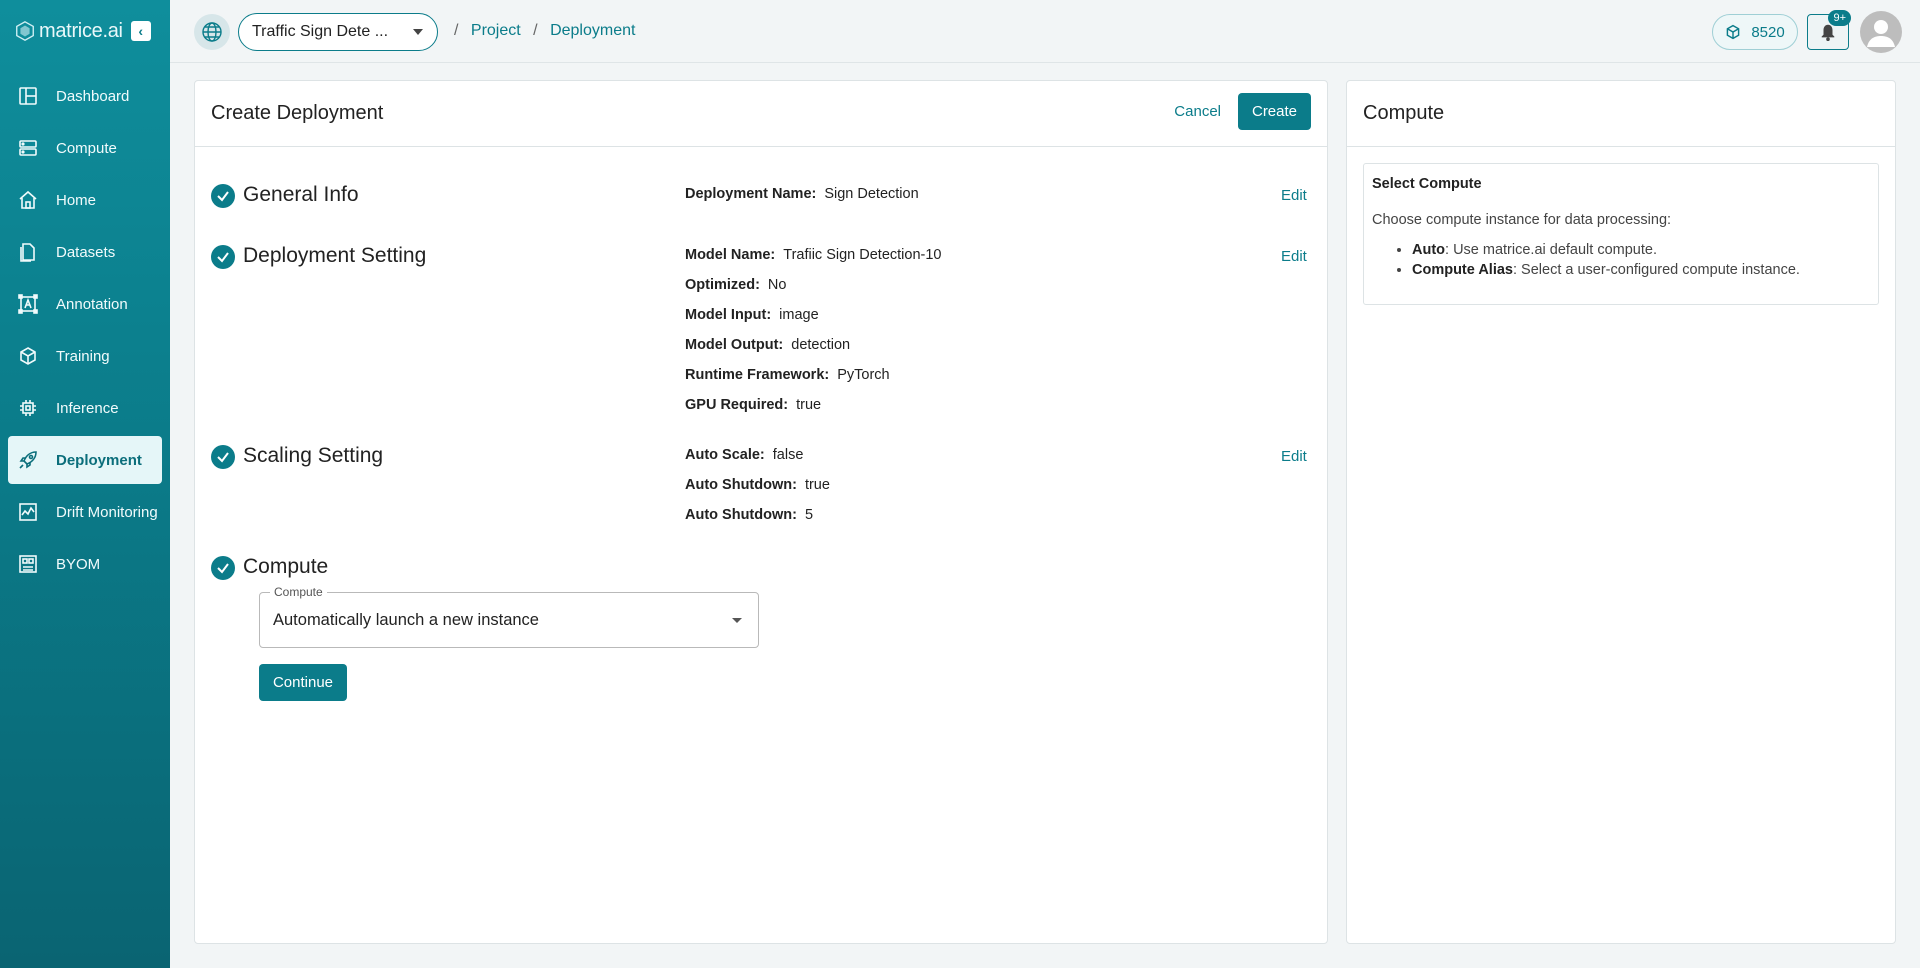 The width and height of the screenshot is (1920, 968). What do you see at coordinates (28, 148) in the screenshot?
I see `server-icon` at bounding box center [28, 148].